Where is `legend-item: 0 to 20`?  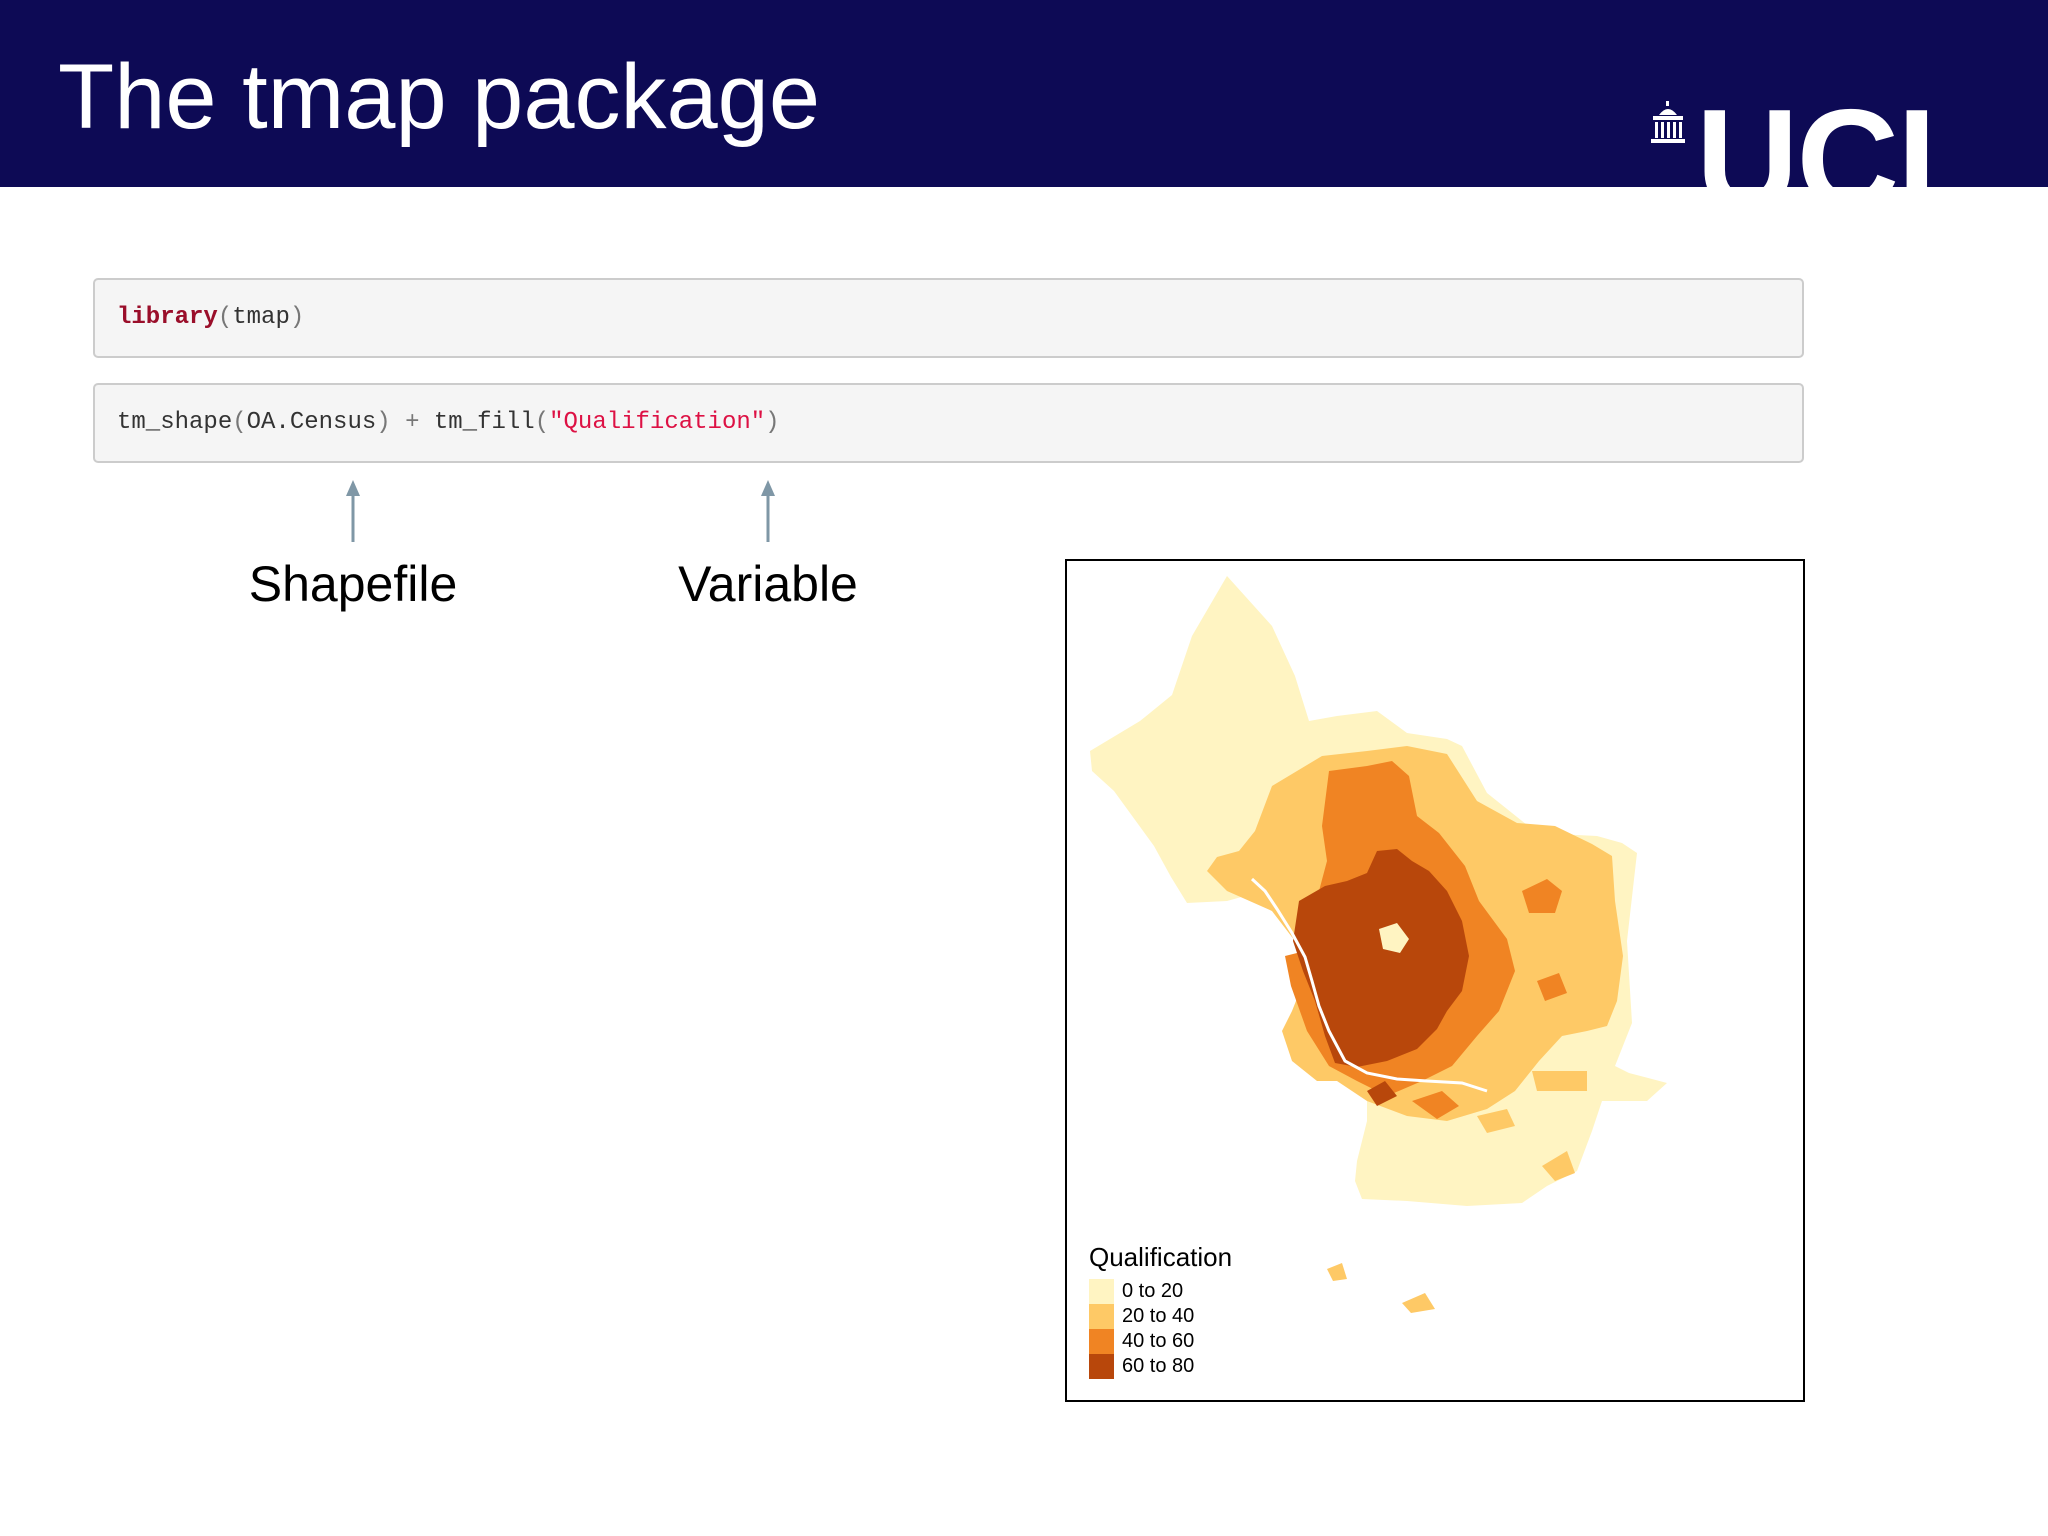
legend-item: 0 to 20 is located at coordinates (1160, 1291).